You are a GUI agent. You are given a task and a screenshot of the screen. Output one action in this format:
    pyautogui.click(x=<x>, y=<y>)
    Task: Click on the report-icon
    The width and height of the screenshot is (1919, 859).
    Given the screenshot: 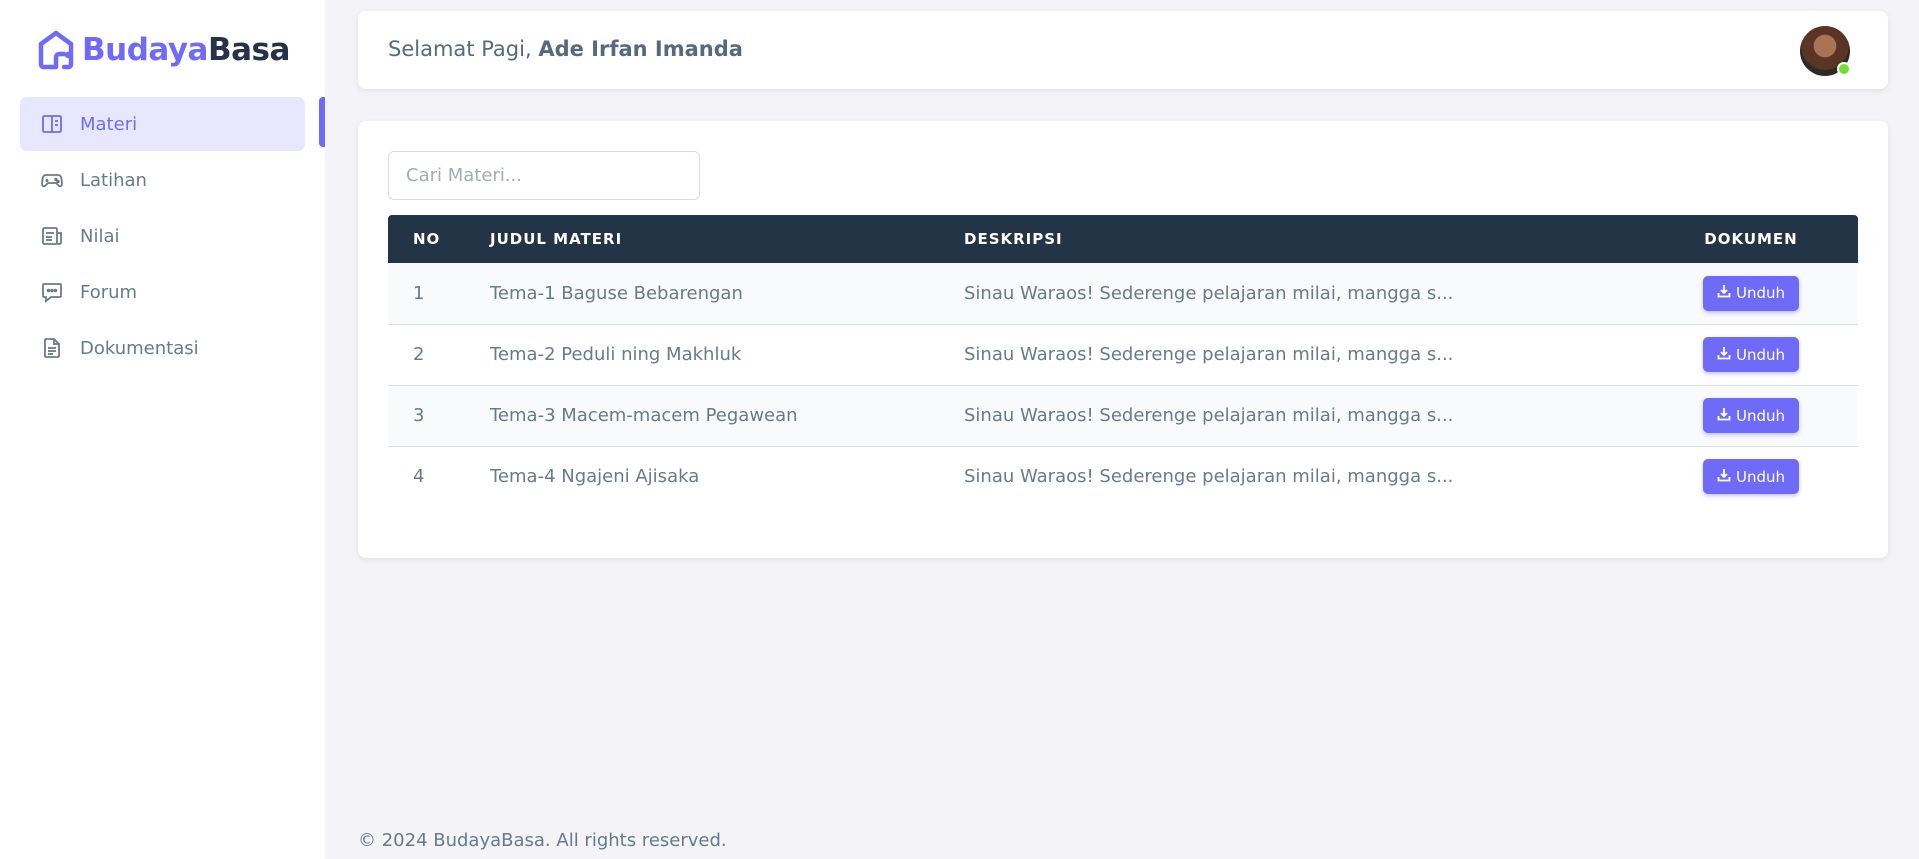 What is the action you would take?
    pyautogui.click(x=52, y=236)
    